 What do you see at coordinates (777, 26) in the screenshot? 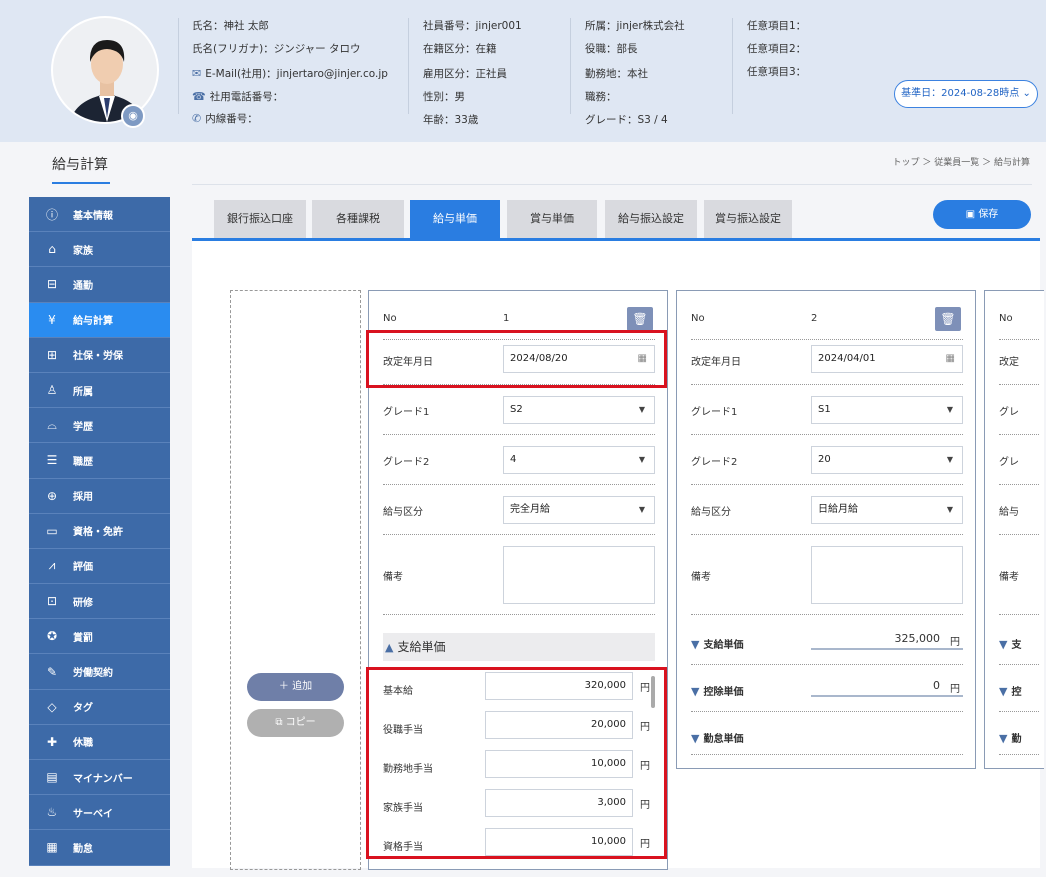
I see `optional-field-1: 任意項目1：` at bounding box center [777, 26].